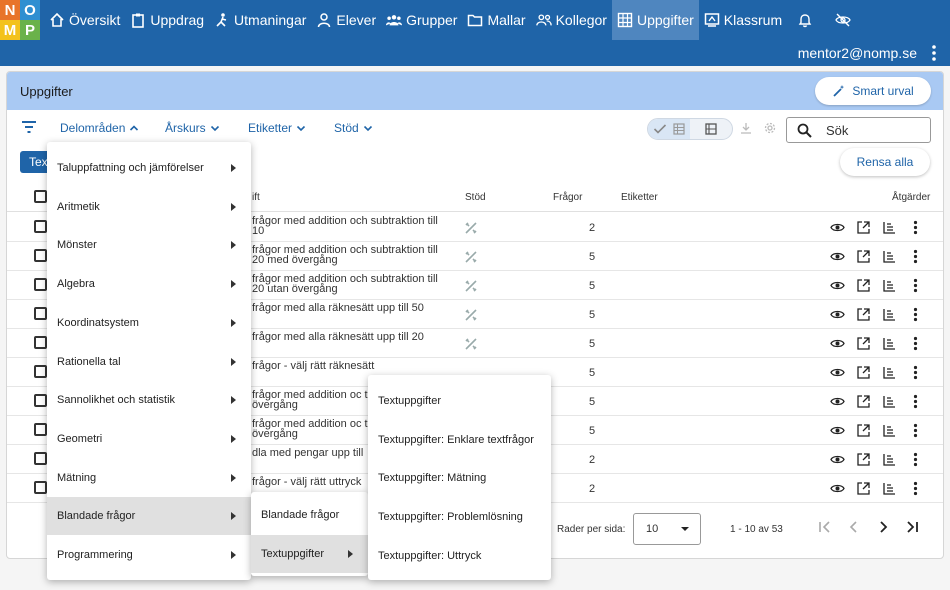  What do you see at coordinates (149, 207) in the screenshot?
I see `menu-item: Aritmetik` at bounding box center [149, 207].